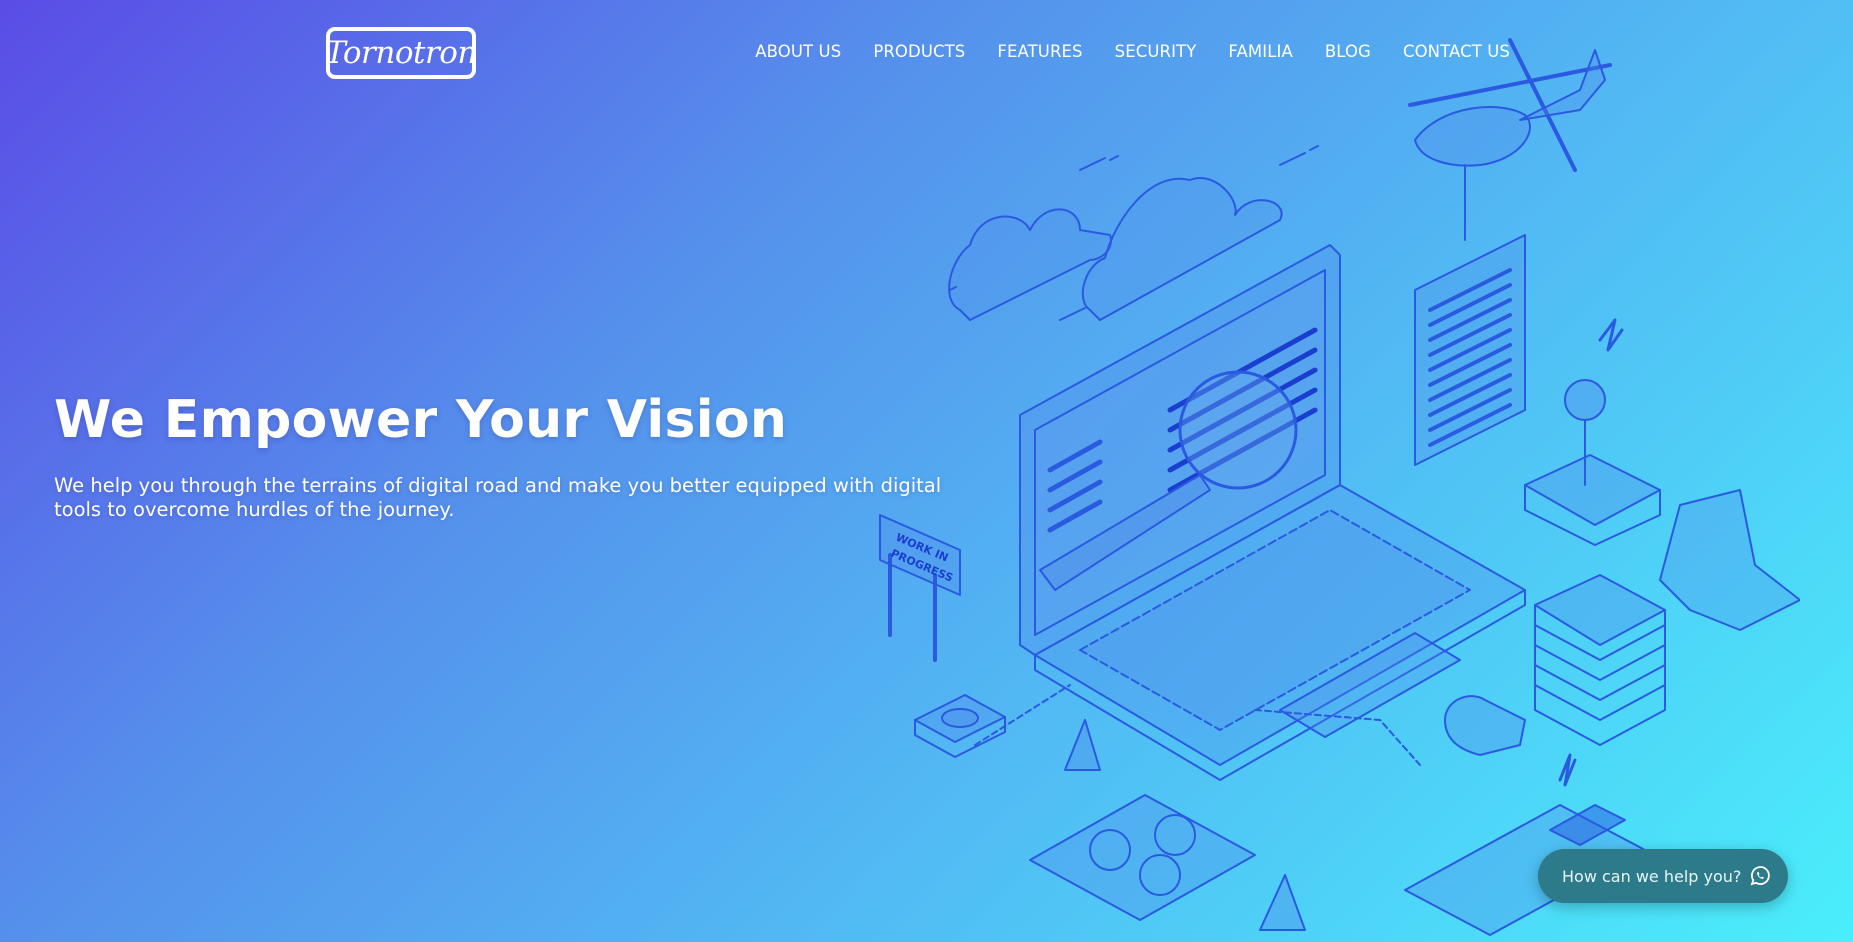 This screenshot has height=942, width=1853. I want to click on bulldozer-icon, so click(1729, 560).